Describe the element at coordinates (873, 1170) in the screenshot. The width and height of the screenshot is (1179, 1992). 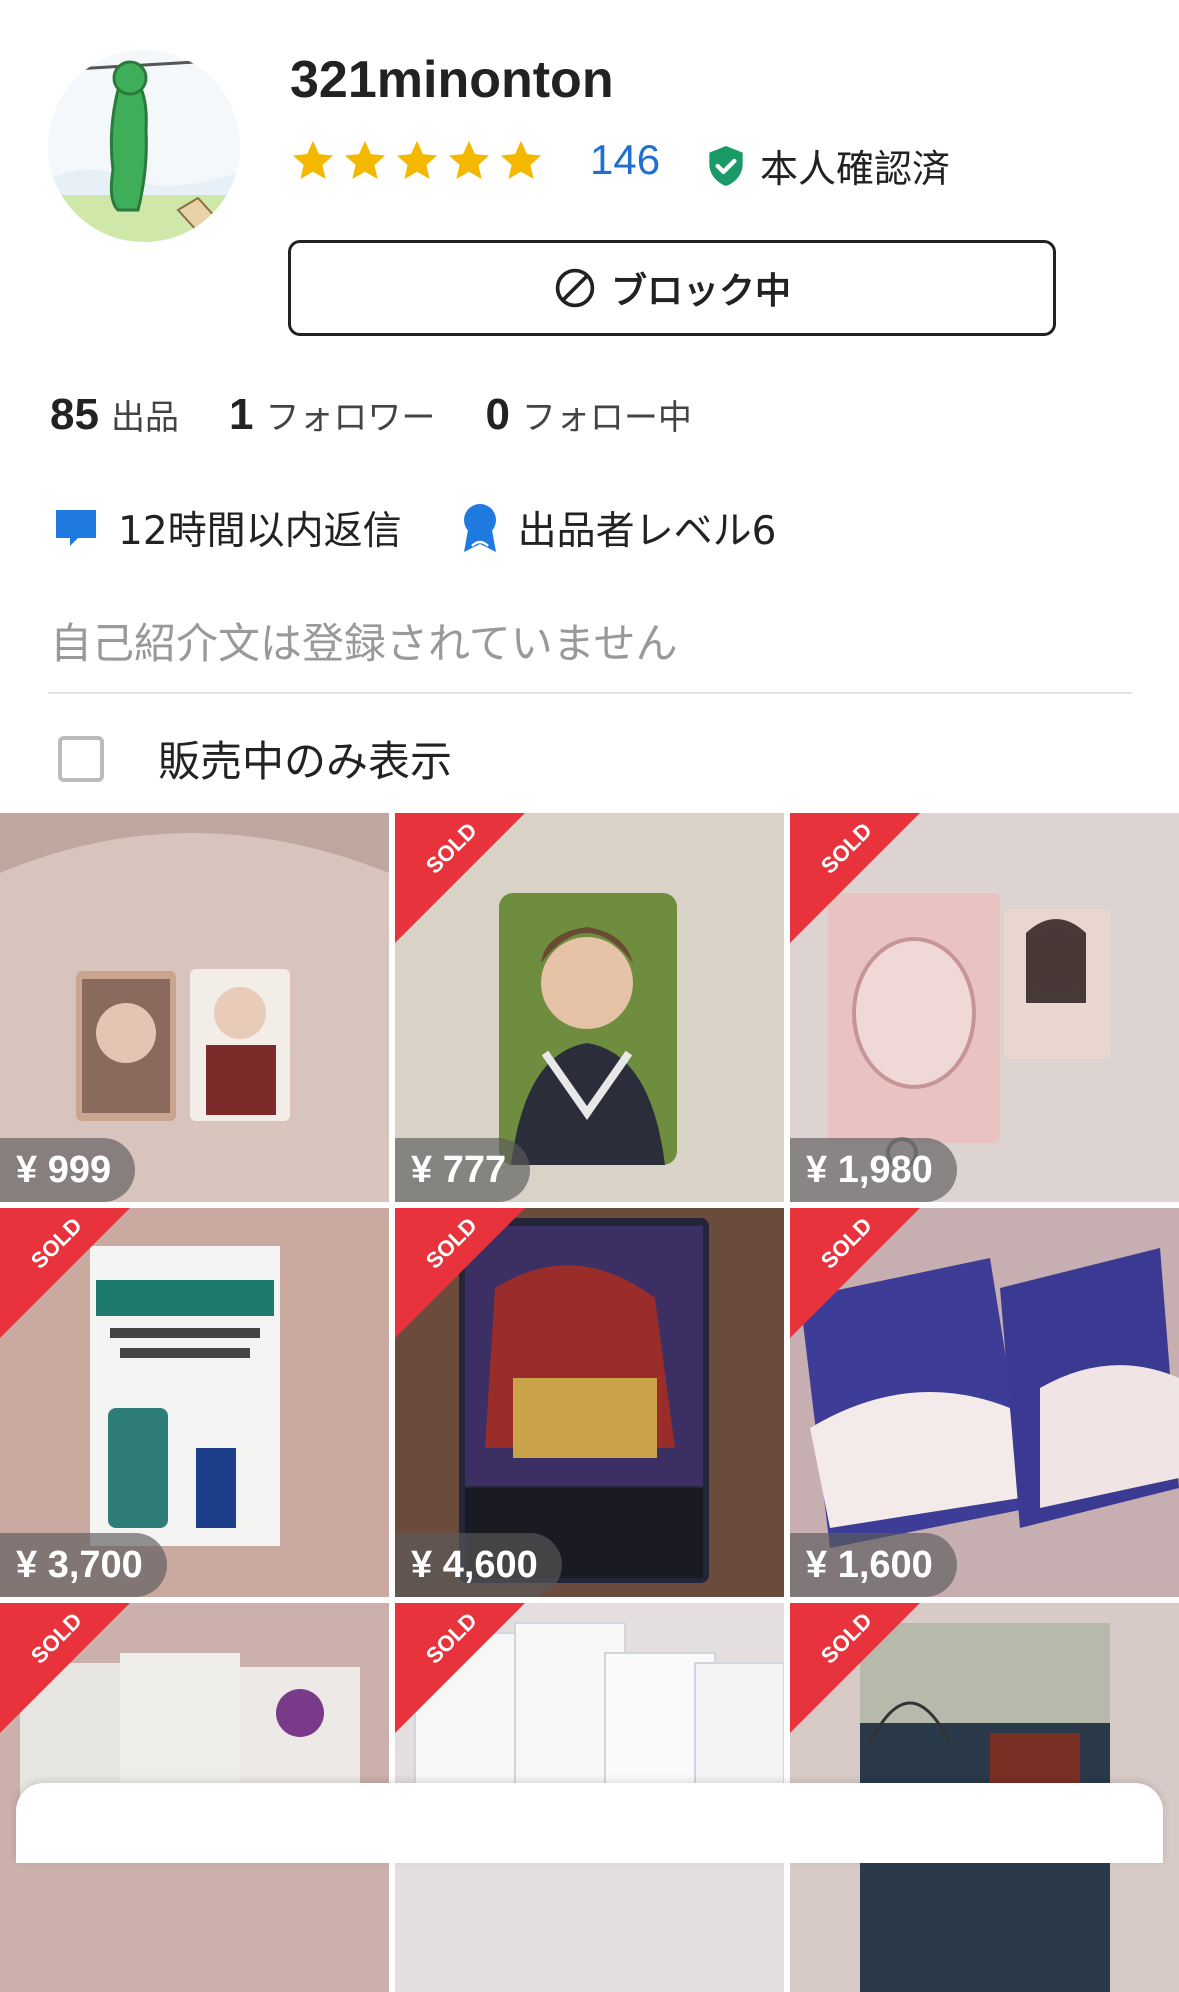
I see `item-price: ¥ 1,980` at that location.